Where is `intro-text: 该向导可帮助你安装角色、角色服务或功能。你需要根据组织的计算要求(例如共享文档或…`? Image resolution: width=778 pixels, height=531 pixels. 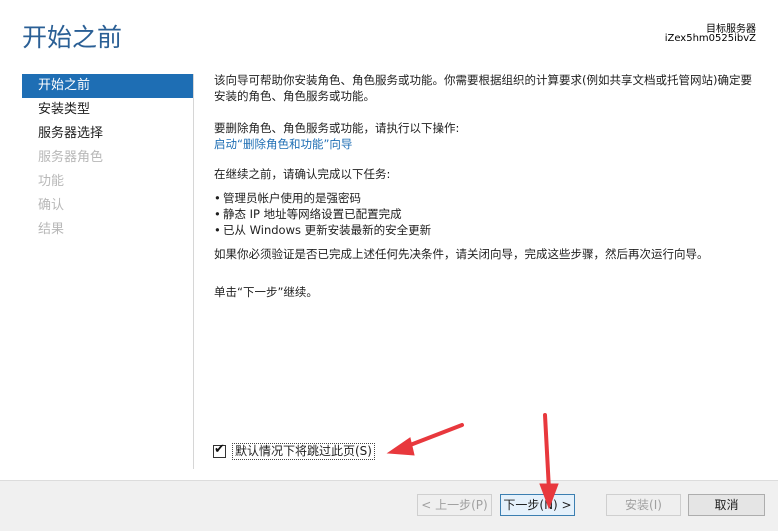
intro-text: 该向导可帮助你安装角色、角色服务或功能。你需要根据组织的计算要求(例如共享文档或… is located at coordinates (483, 88).